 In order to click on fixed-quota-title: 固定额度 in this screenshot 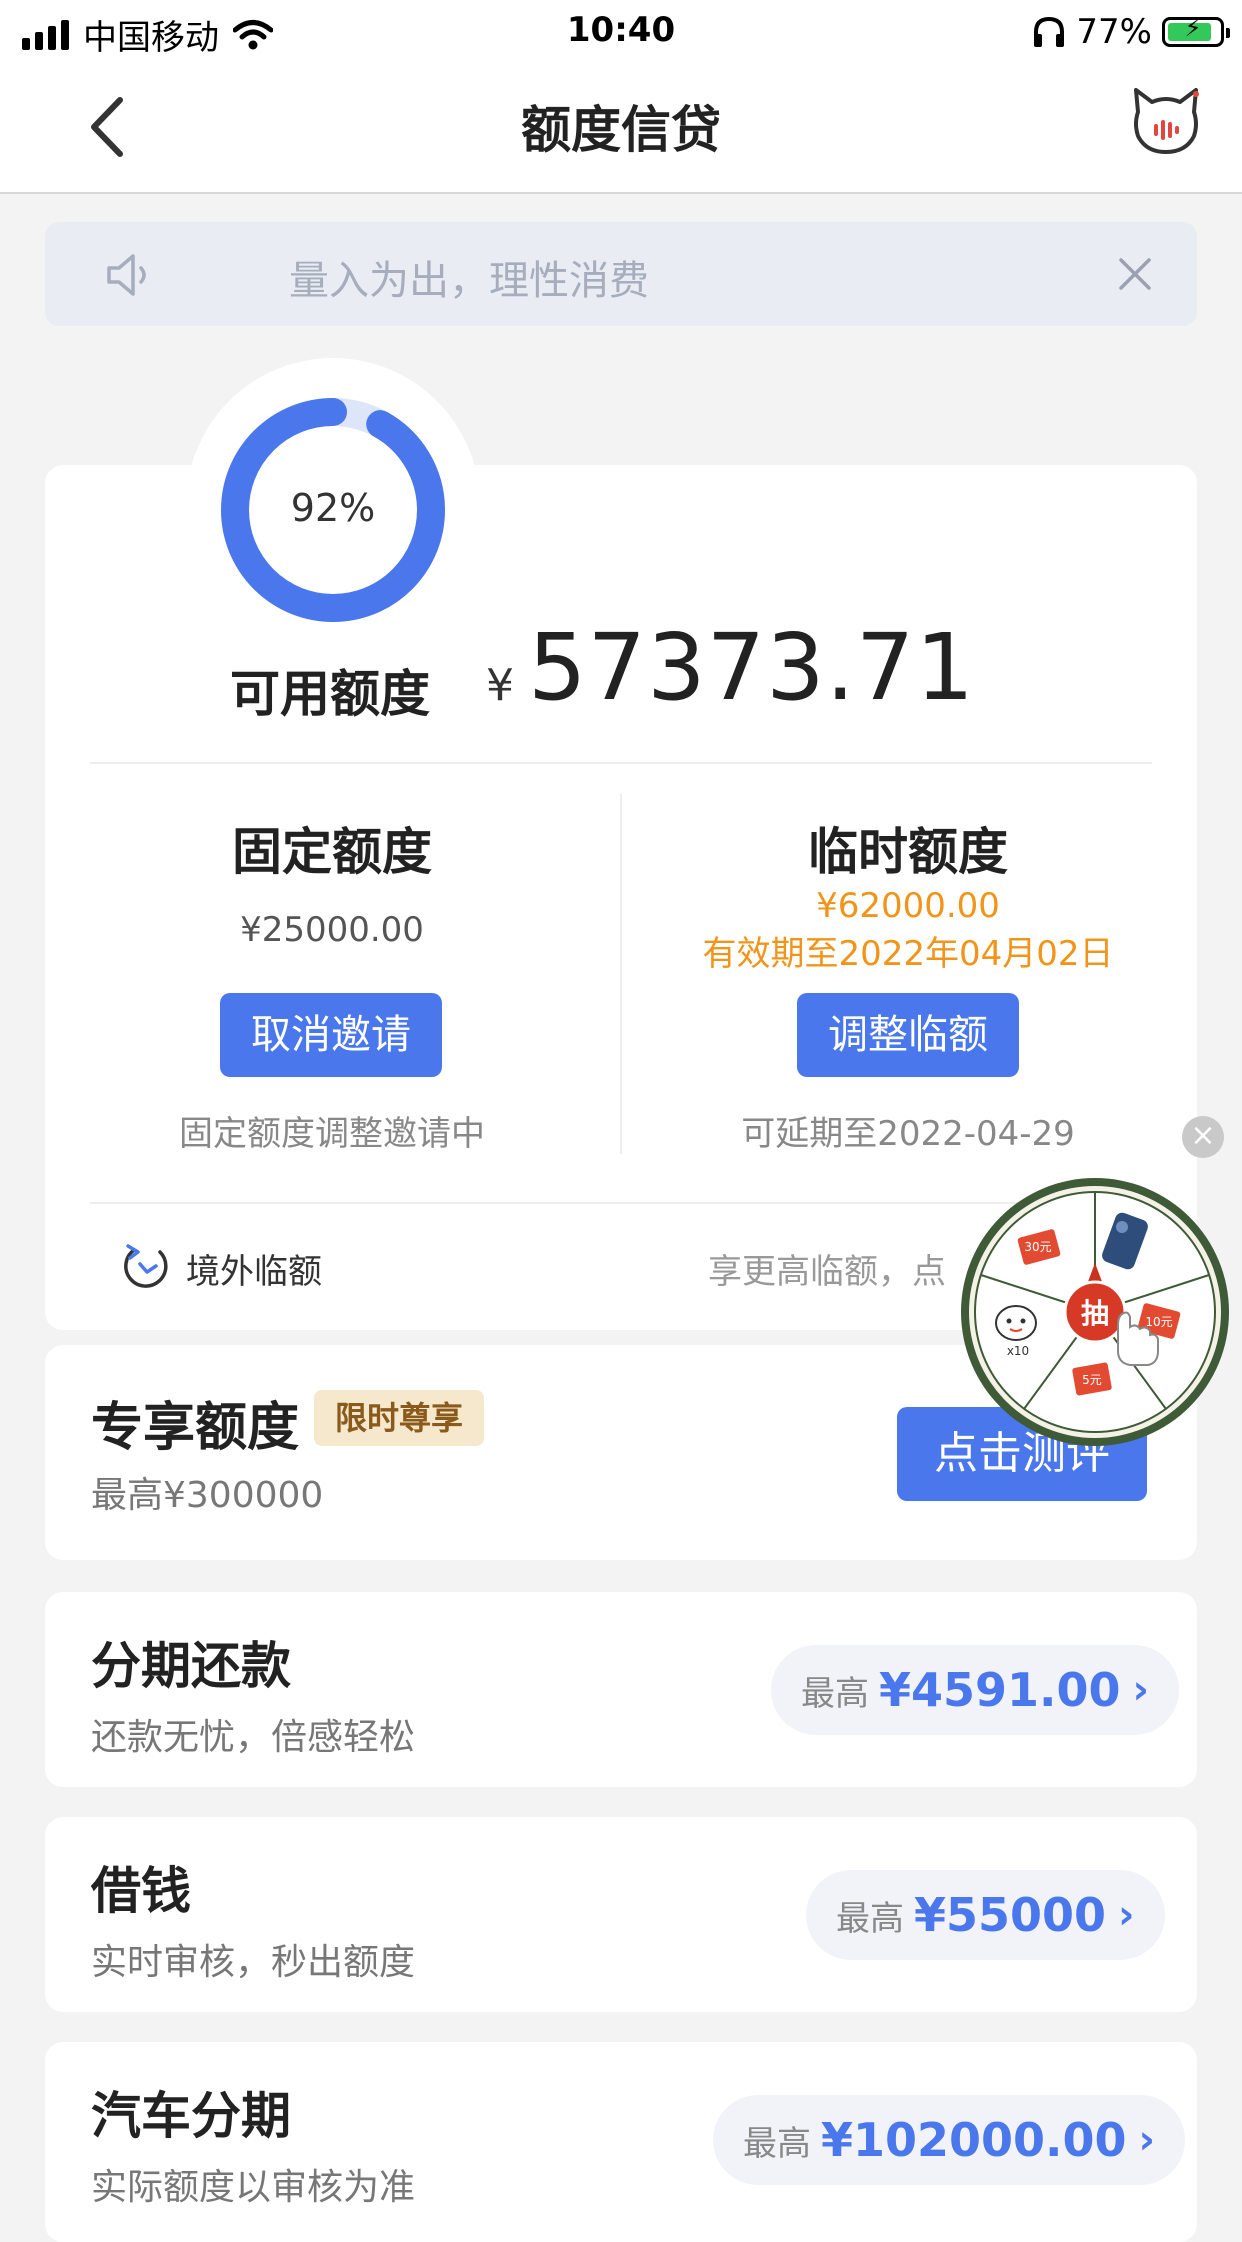, I will do `click(332, 852)`.